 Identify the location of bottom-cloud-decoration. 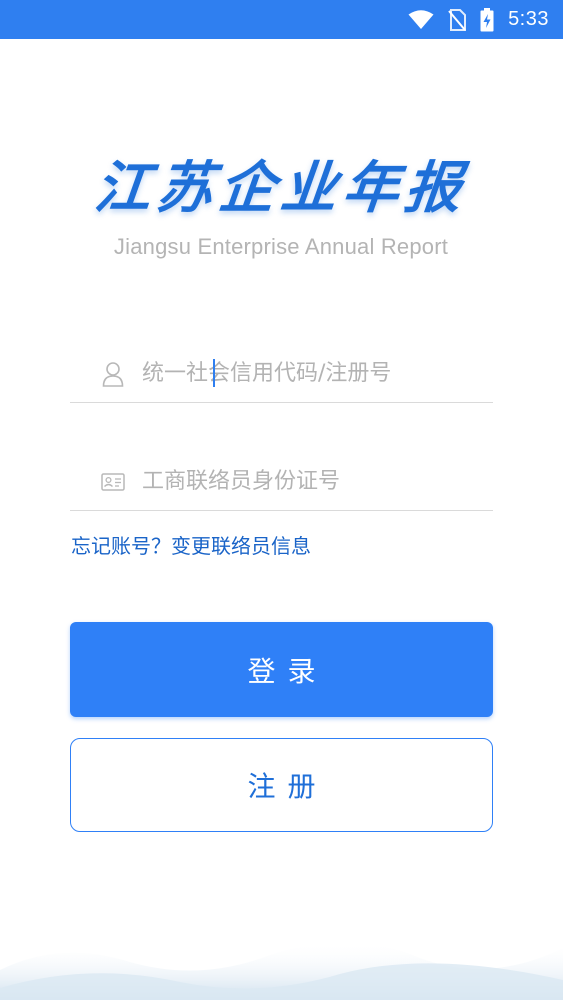
(281, 950).